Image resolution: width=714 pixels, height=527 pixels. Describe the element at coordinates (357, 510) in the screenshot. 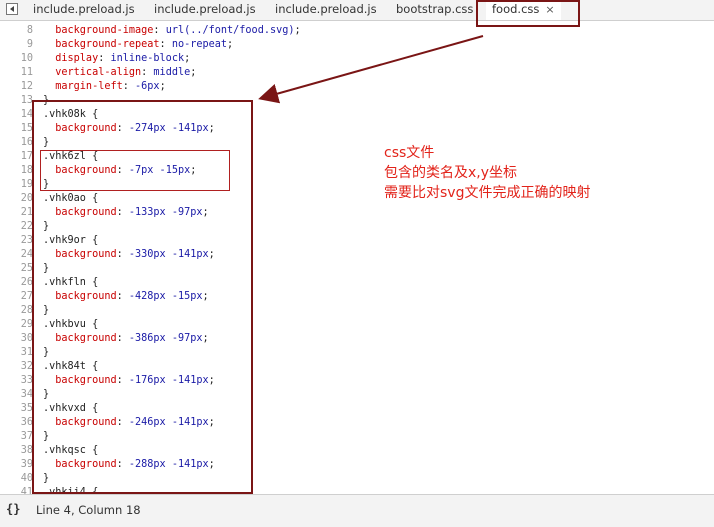

I see `status-bar: {} Line 4, Column 18` at that location.